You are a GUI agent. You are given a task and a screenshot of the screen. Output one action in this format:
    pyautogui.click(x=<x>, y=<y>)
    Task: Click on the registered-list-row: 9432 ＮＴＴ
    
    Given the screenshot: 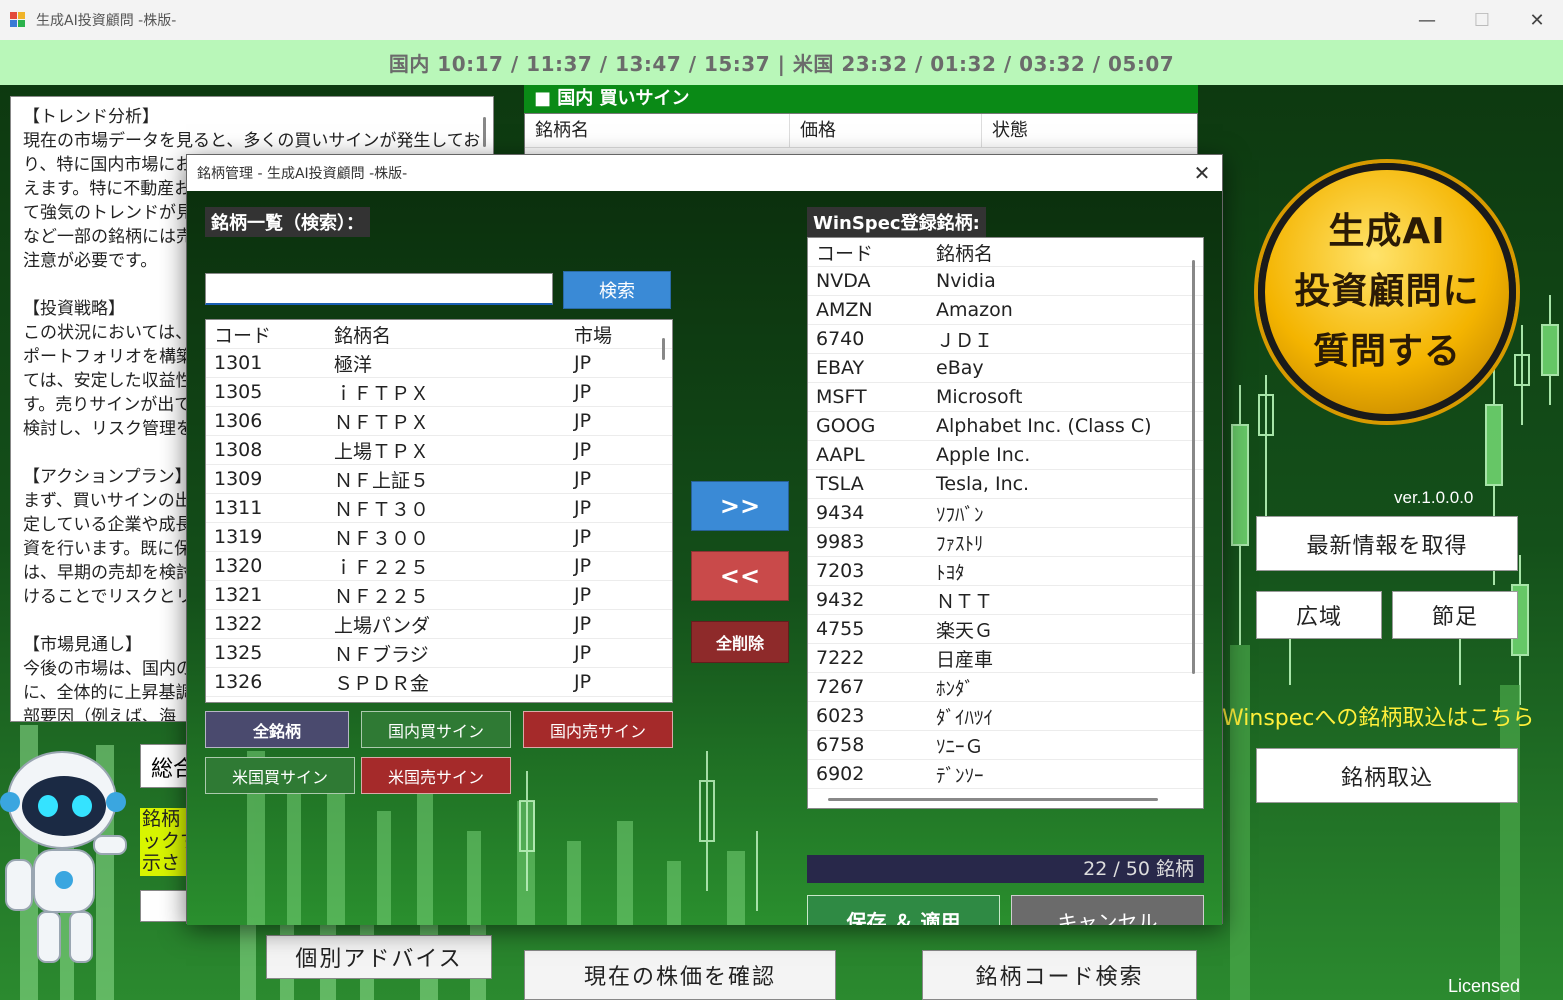 What is the action you would take?
    pyautogui.click(x=1005, y=600)
    